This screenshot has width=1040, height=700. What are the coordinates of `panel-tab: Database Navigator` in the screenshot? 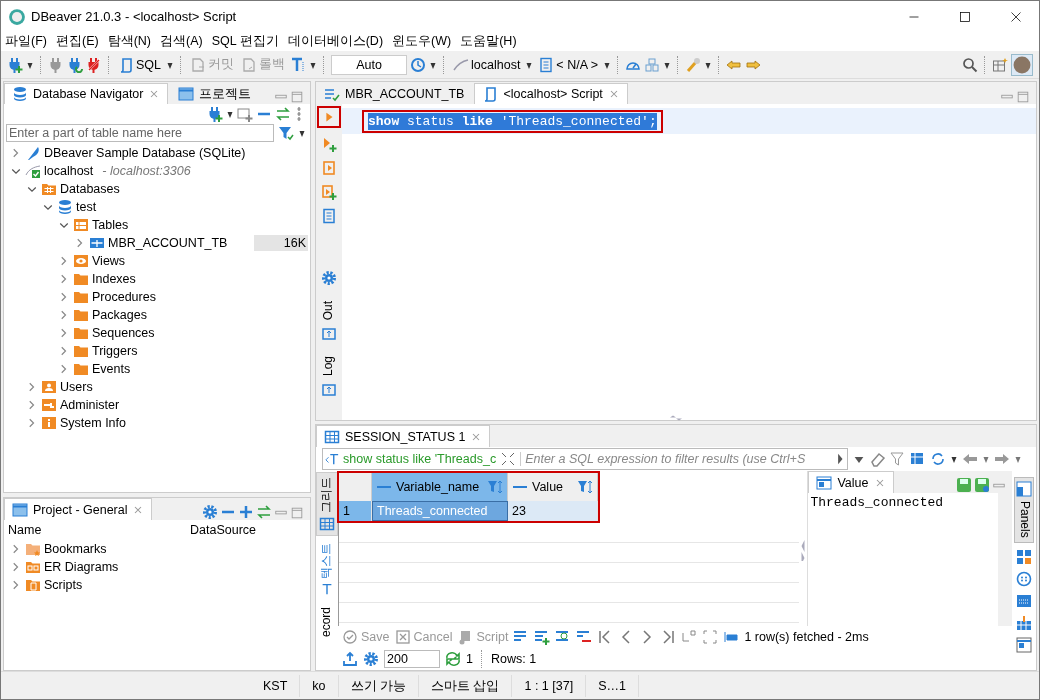 It's located at (86, 93).